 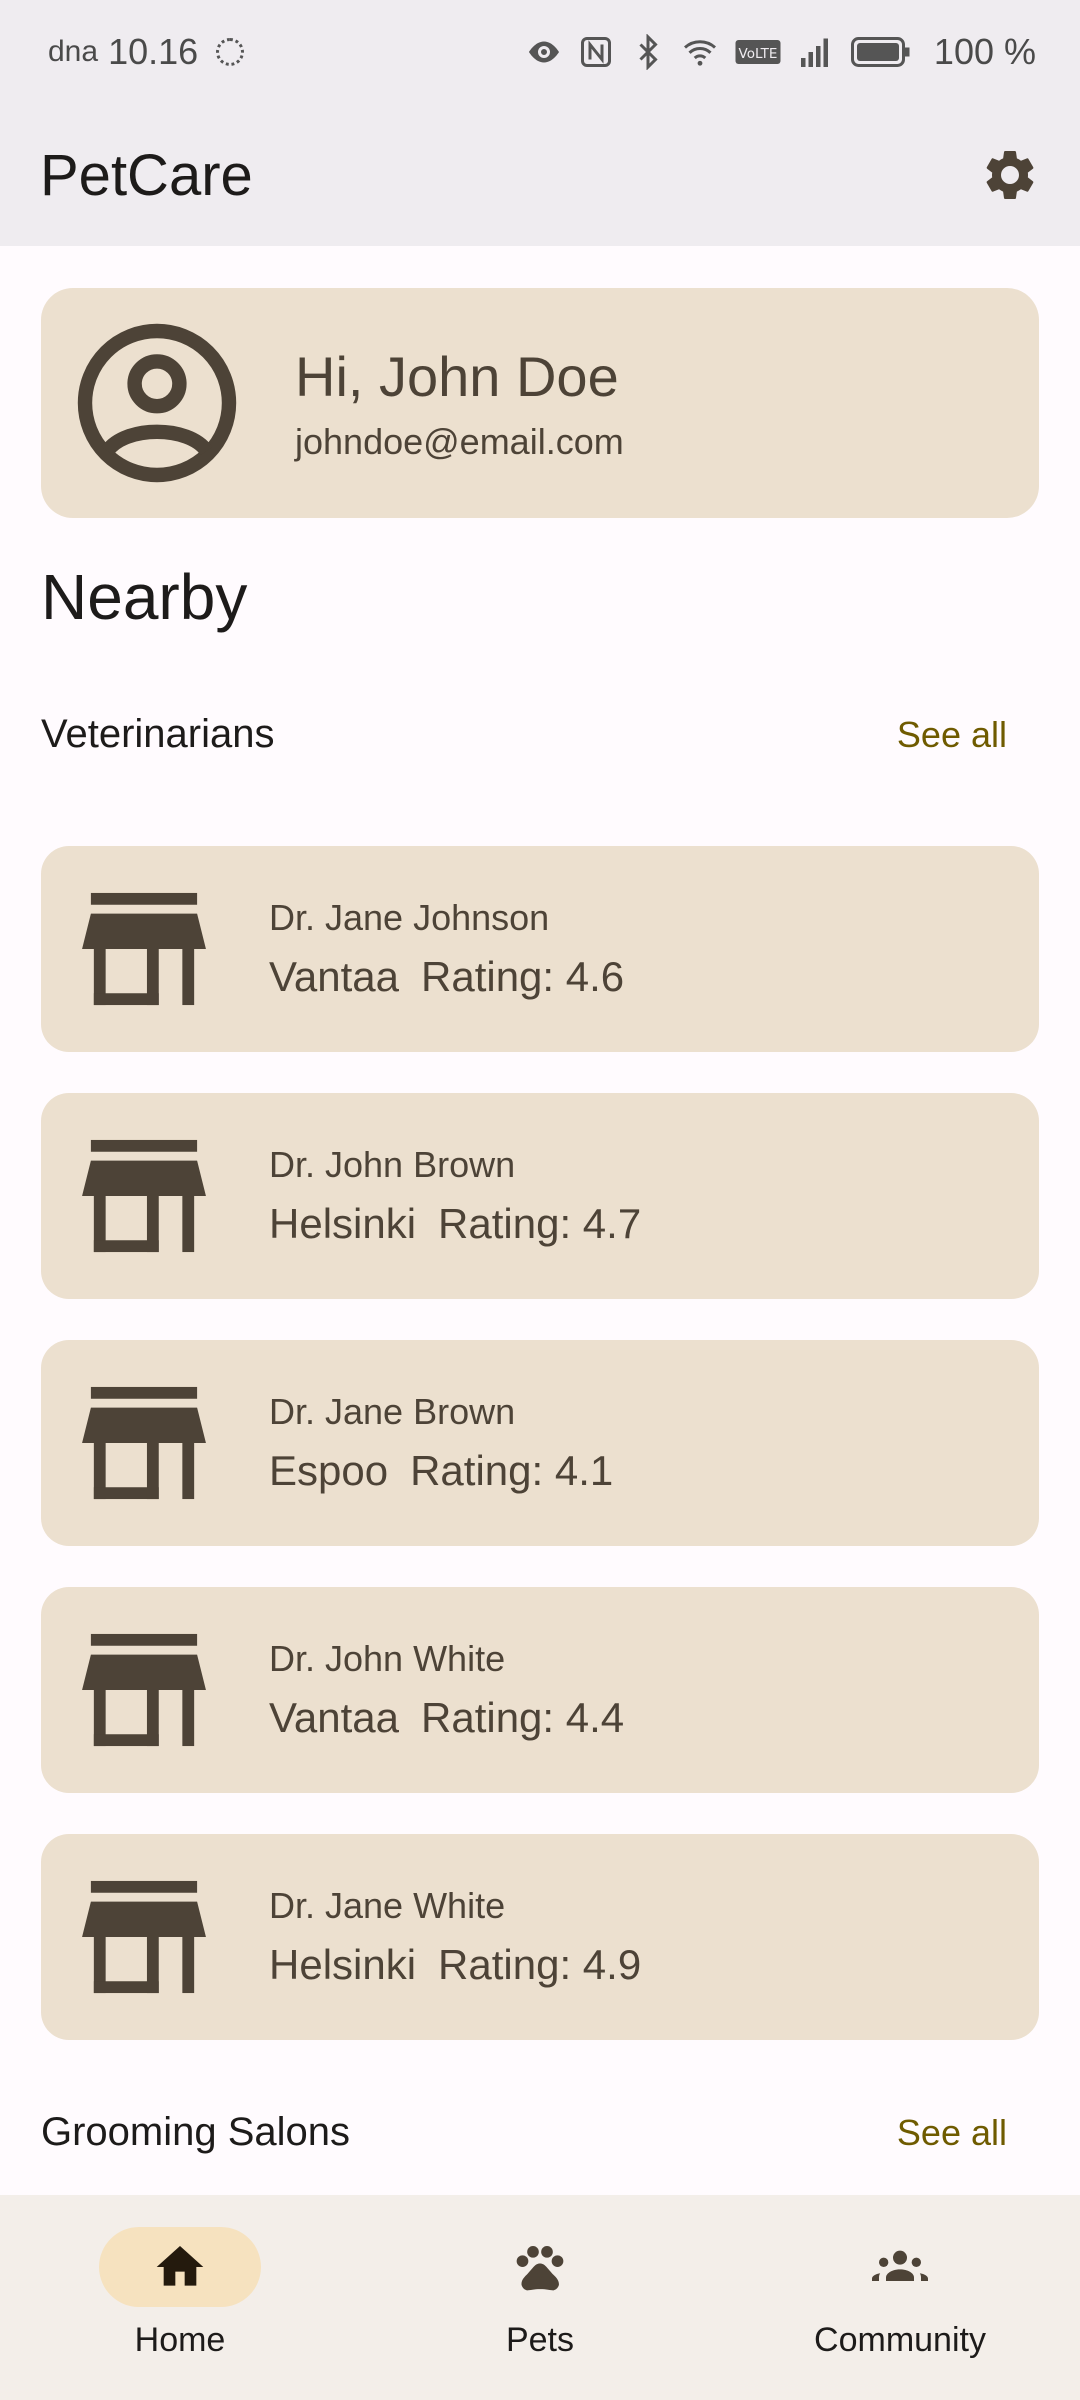 What do you see at coordinates (387, 1658) in the screenshot?
I see `vet-name: Dr. John White` at bounding box center [387, 1658].